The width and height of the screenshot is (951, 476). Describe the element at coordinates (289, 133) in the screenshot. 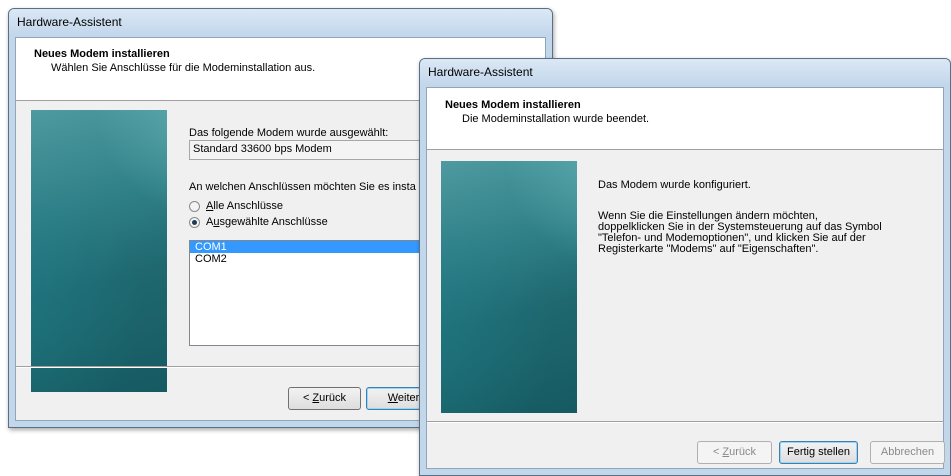

I see `modem-label: Das folgende Modem wurde ausgewählt:` at that location.